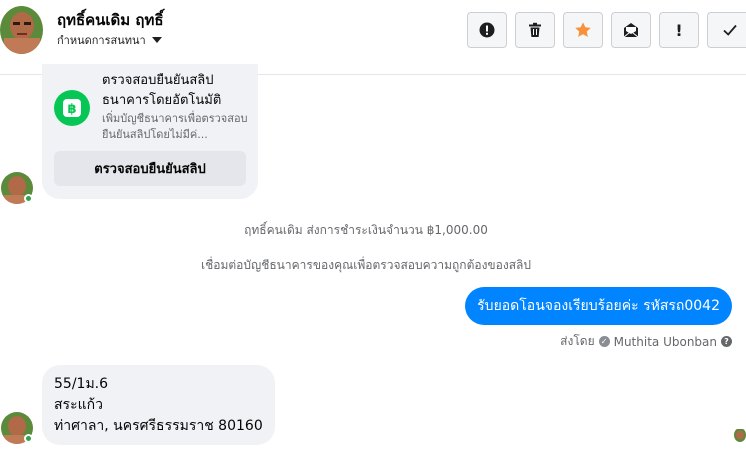 The image size is (746, 457). I want to click on exclamation-icon: !, so click(679, 30).